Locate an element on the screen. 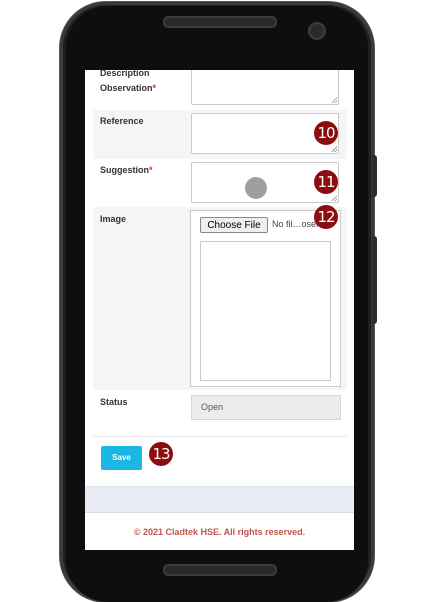  save-button: Save is located at coordinates (121, 458).